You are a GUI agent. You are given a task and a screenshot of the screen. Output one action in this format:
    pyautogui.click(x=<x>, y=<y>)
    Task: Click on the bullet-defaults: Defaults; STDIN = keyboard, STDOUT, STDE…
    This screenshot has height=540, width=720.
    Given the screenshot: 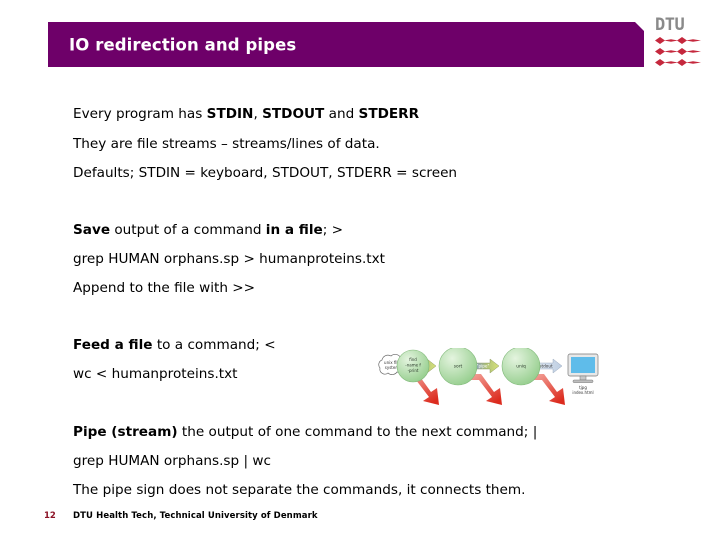 What is the action you would take?
    pyautogui.click(x=265, y=173)
    